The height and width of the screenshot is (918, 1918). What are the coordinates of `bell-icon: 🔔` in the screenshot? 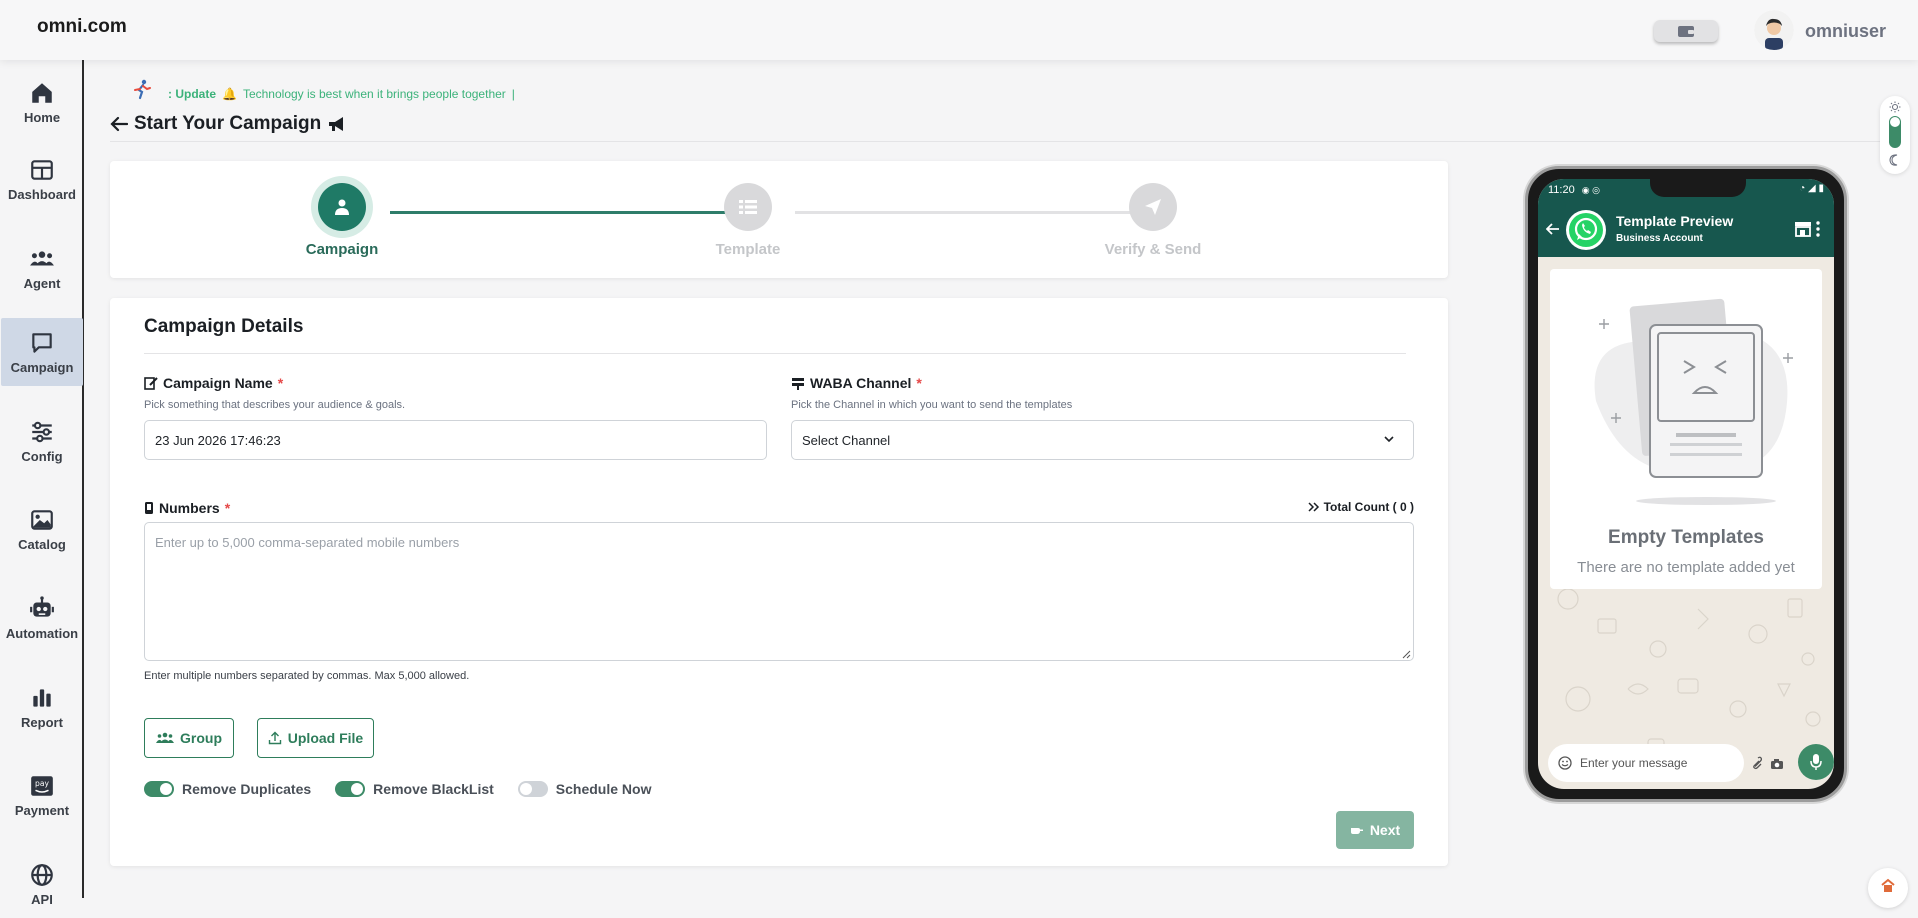 It's located at (229, 94).